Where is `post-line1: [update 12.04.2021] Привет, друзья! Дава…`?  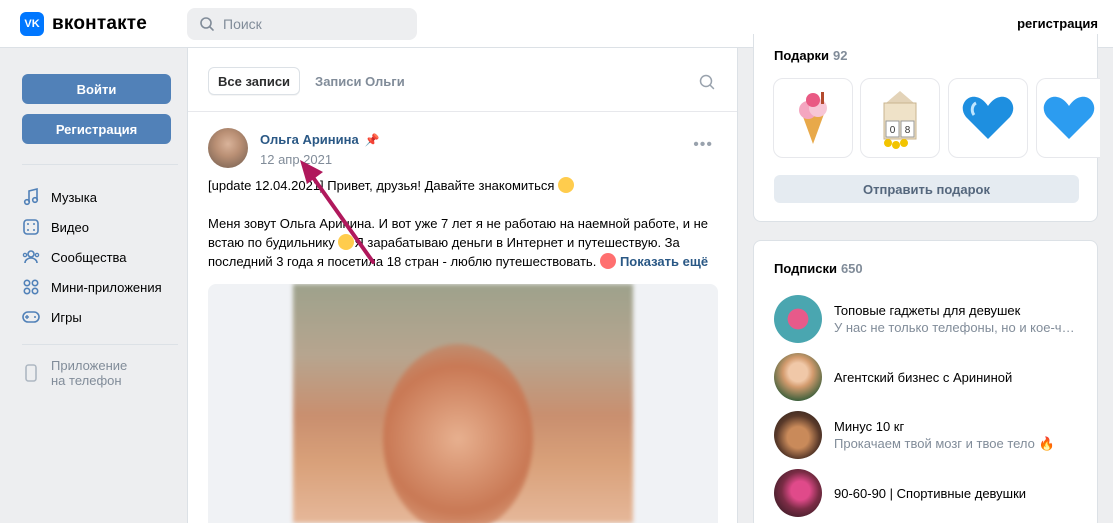
post-line1: [update 12.04.2021] Привет, друзья! Дава… is located at coordinates (381, 185).